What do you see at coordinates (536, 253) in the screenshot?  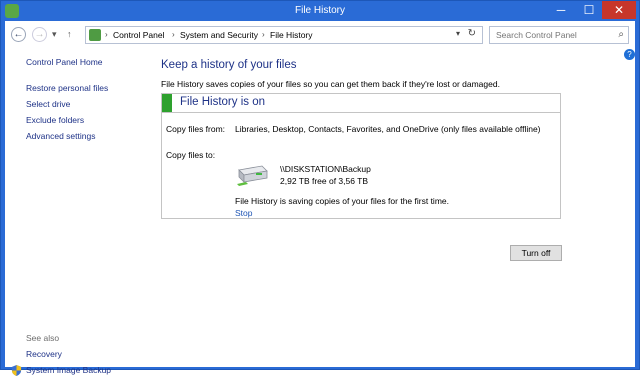 I see `turn-off-button: Turn off` at bounding box center [536, 253].